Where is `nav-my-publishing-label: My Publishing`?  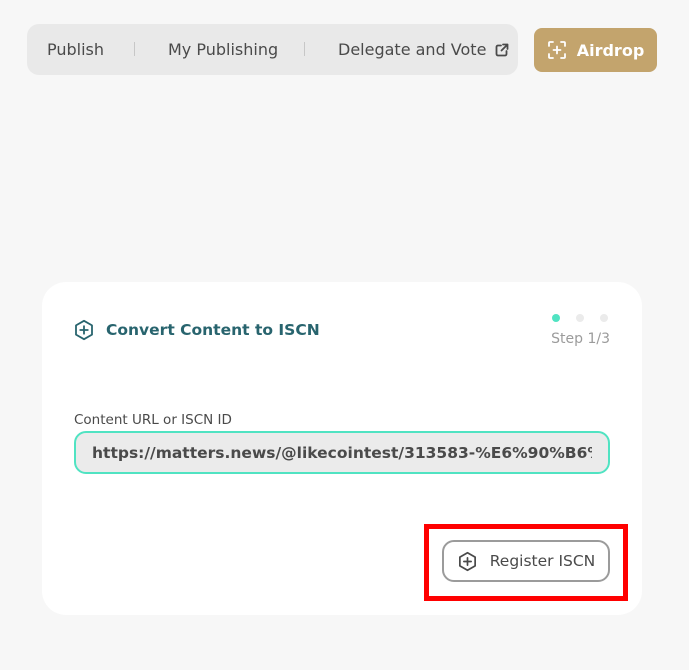 nav-my-publishing-label: My Publishing is located at coordinates (223, 49).